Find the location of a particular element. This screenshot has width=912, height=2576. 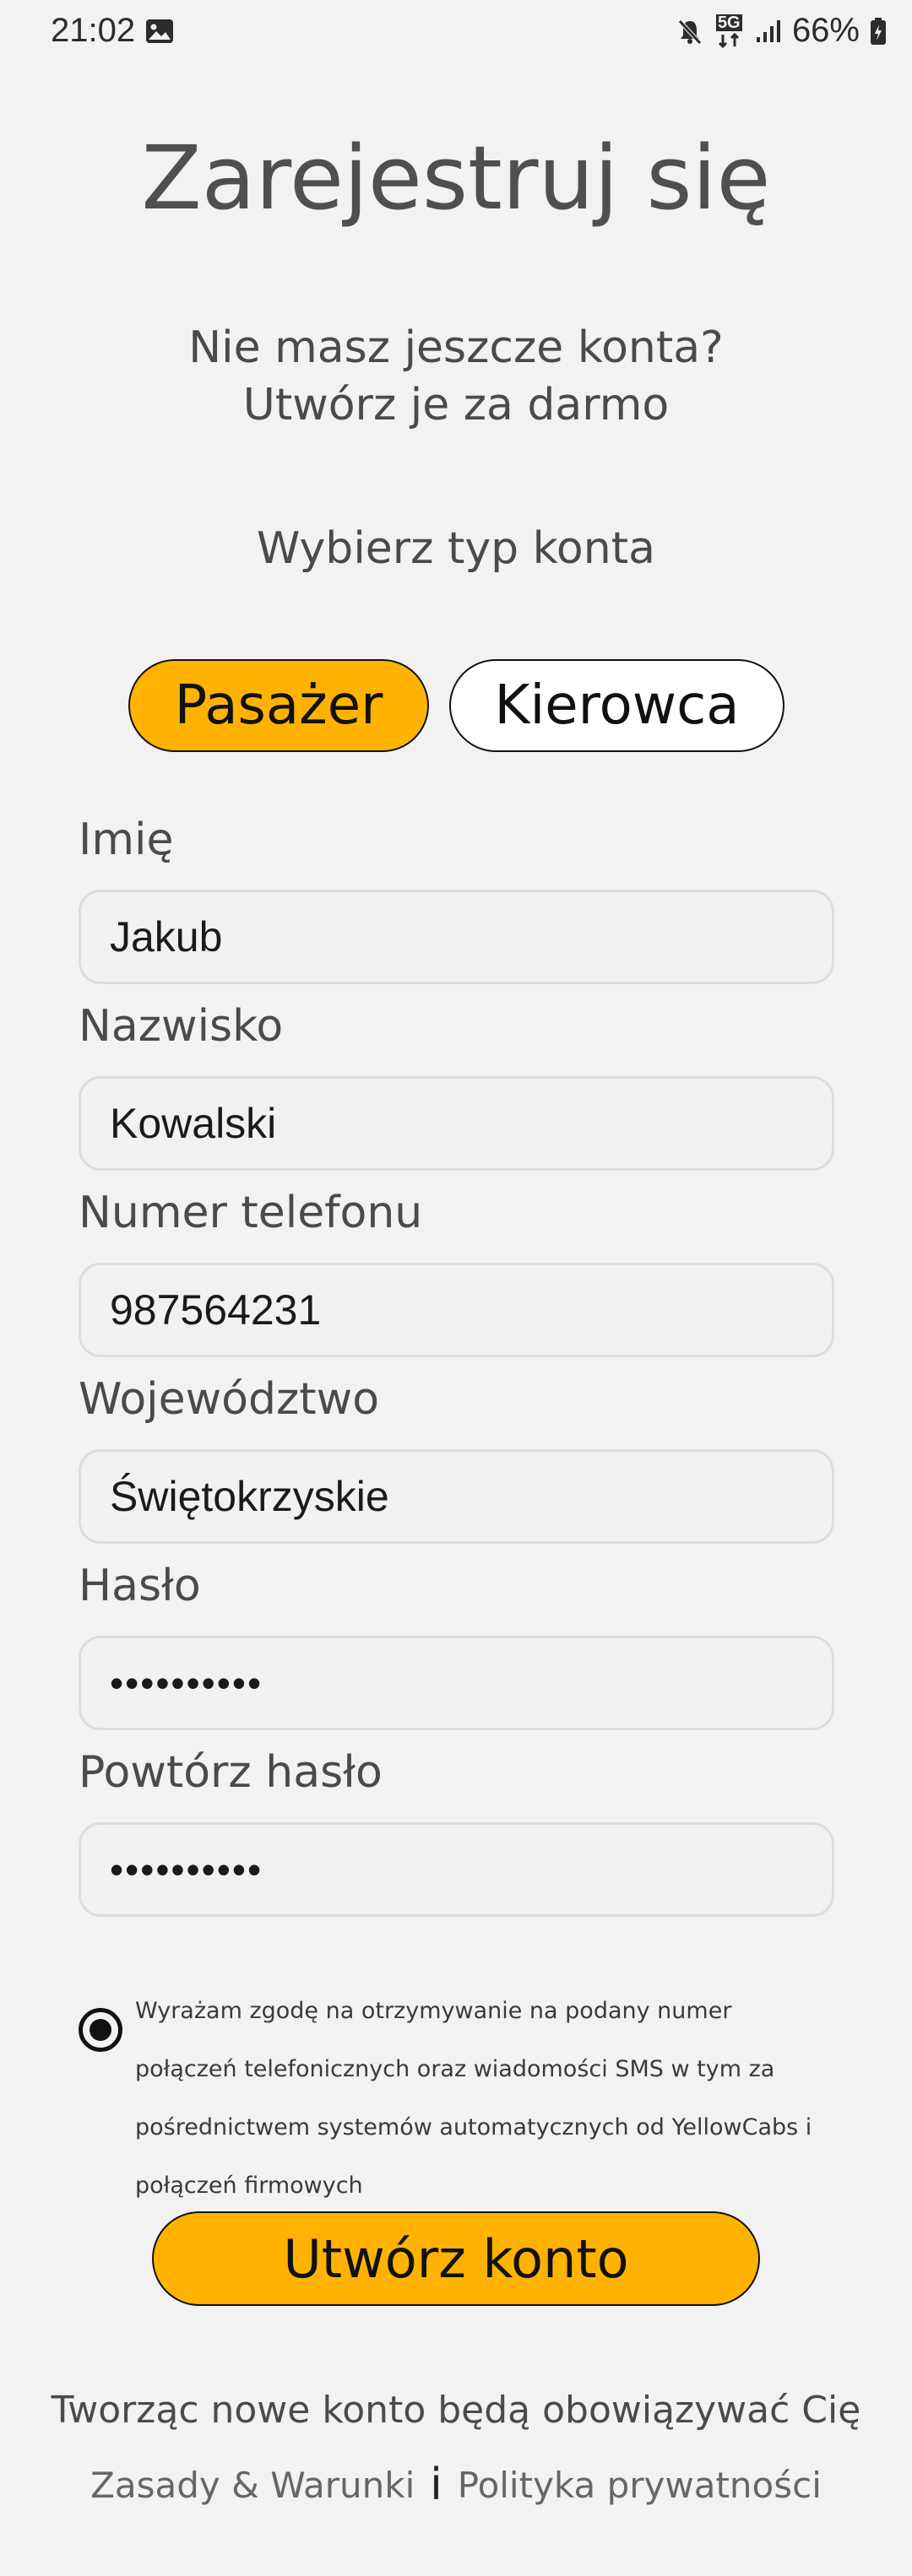

battery-label: 66% is located at coordinates (825, 30).